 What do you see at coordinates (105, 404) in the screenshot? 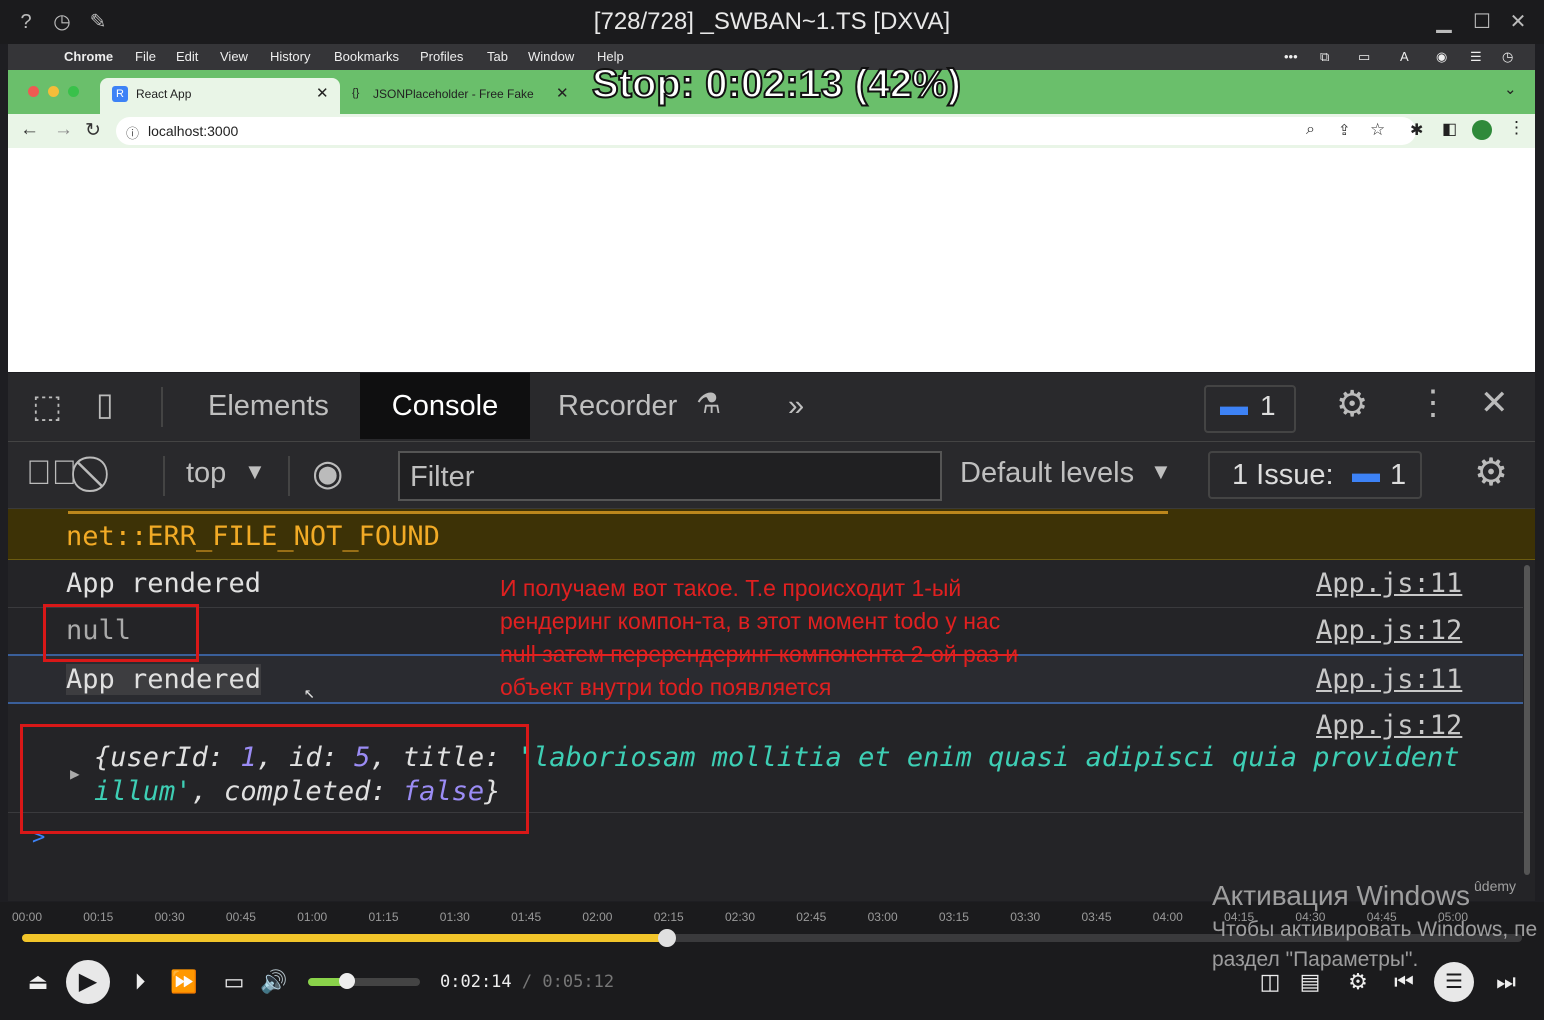
I see `device-toolbar-icon: ▯` at bounding box center [105, 404].